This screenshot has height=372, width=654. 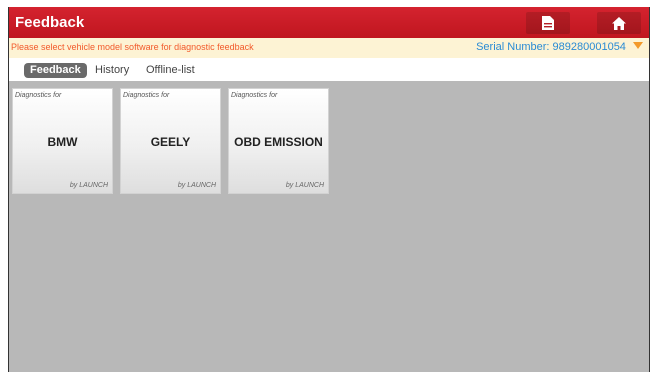 I want to click on vehicle-card-obd-emission: Diagnostics for OBD EMISSION by LAUNCH, so click(x=278, y=141).